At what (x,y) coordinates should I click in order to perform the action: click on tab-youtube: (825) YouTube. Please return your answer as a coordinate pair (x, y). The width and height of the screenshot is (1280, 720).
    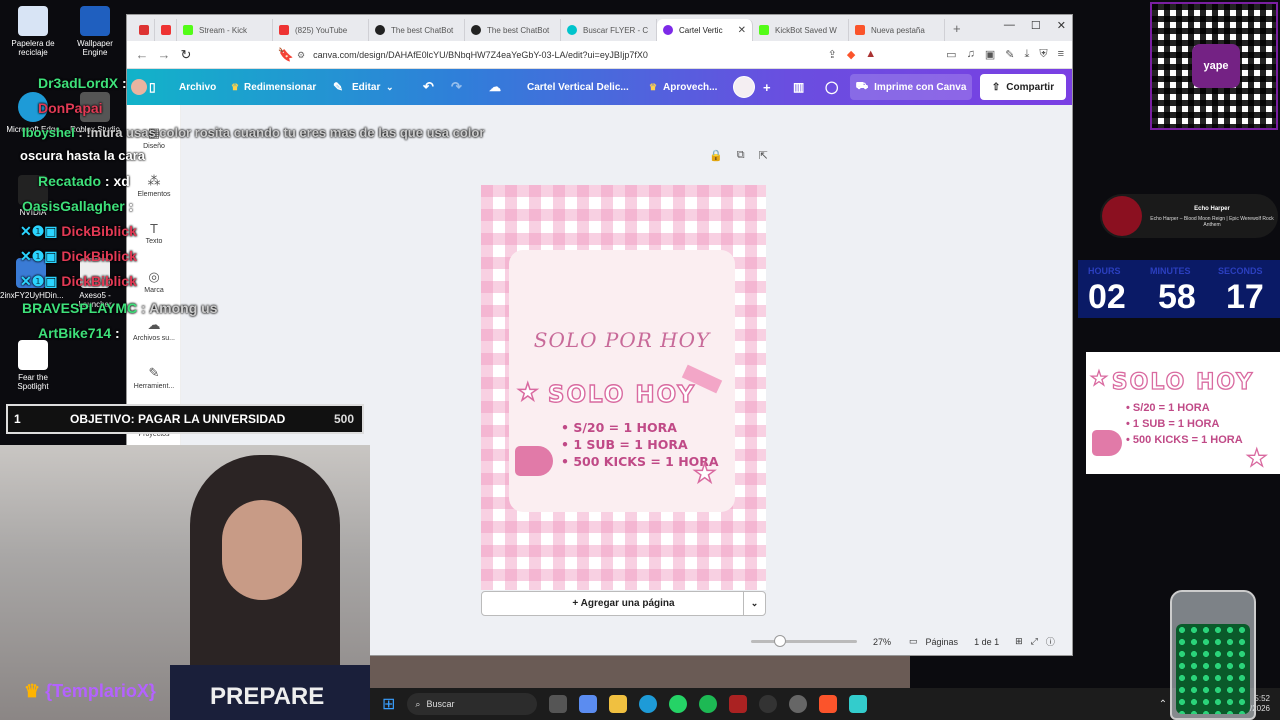
    Looking at the image, I should click on (321, 30).